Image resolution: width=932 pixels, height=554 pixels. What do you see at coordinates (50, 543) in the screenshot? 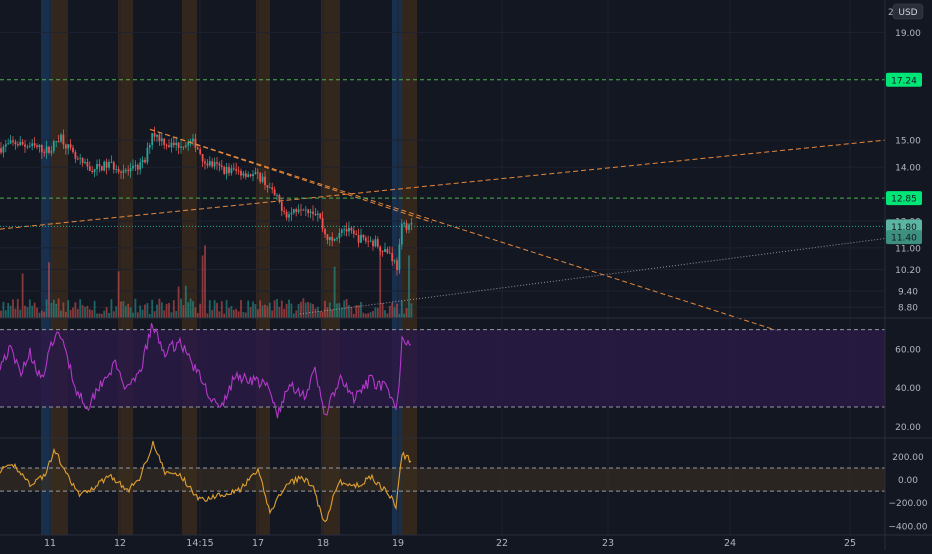
I see `time-tick-0: 11` at bounding box center [50, 543].